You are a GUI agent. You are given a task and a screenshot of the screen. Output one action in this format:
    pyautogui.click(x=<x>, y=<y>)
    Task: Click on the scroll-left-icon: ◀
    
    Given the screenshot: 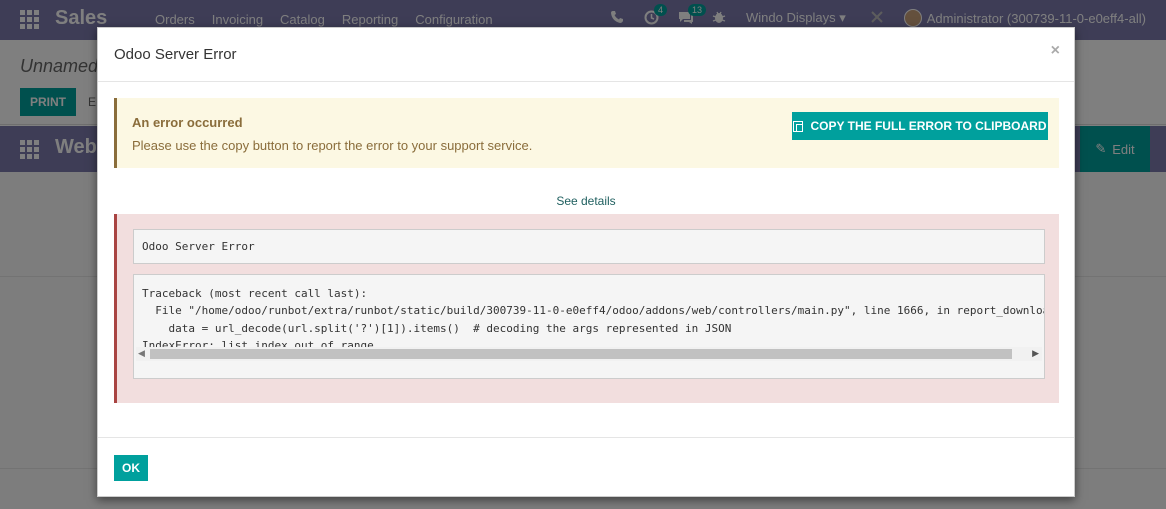 What is the action you would take?
    pyautogui.click(x=141, y=353)
    